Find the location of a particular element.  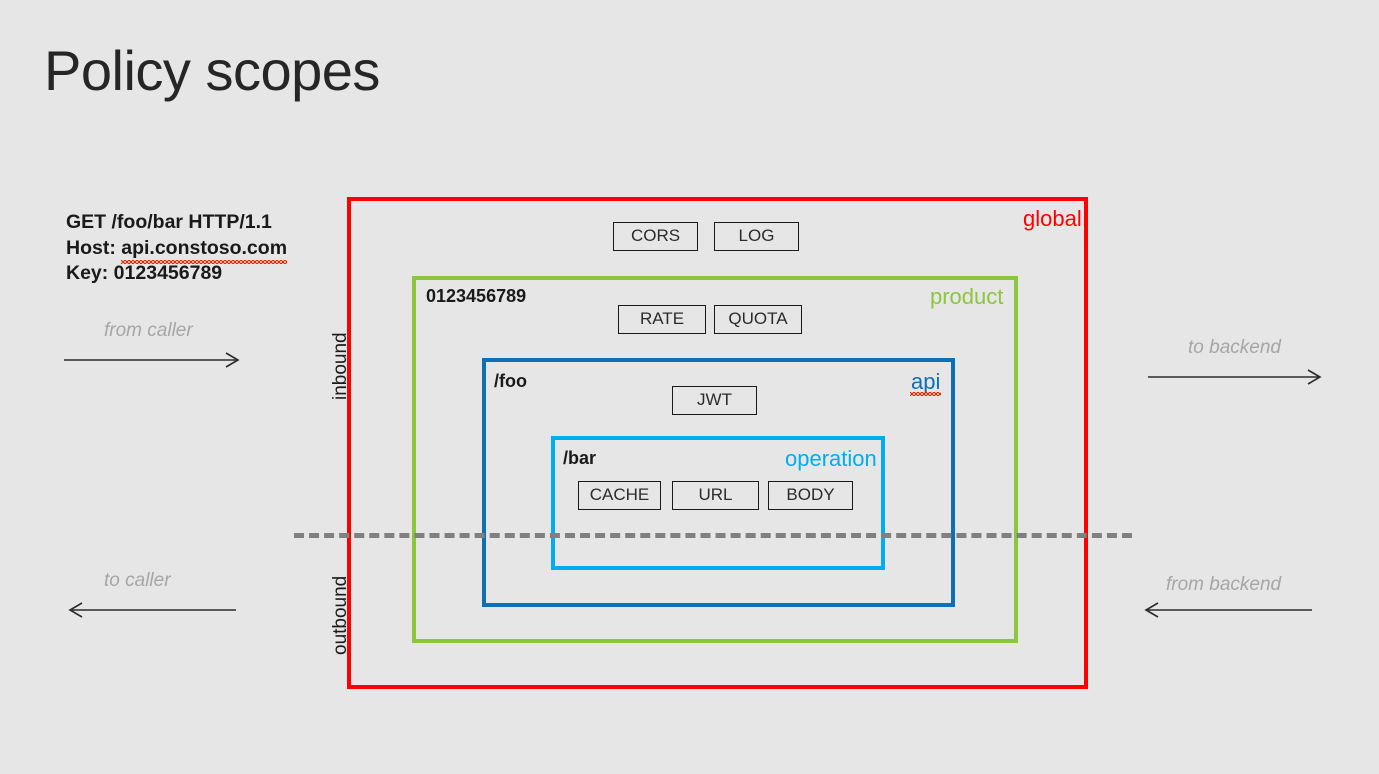

flow-label-from-backend: from backend is located at coordinates (1224, 584).